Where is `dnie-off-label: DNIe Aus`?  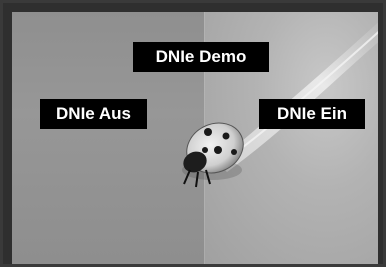 dnie-off-label: DNIe Aus is located at coordinates (93, 114).